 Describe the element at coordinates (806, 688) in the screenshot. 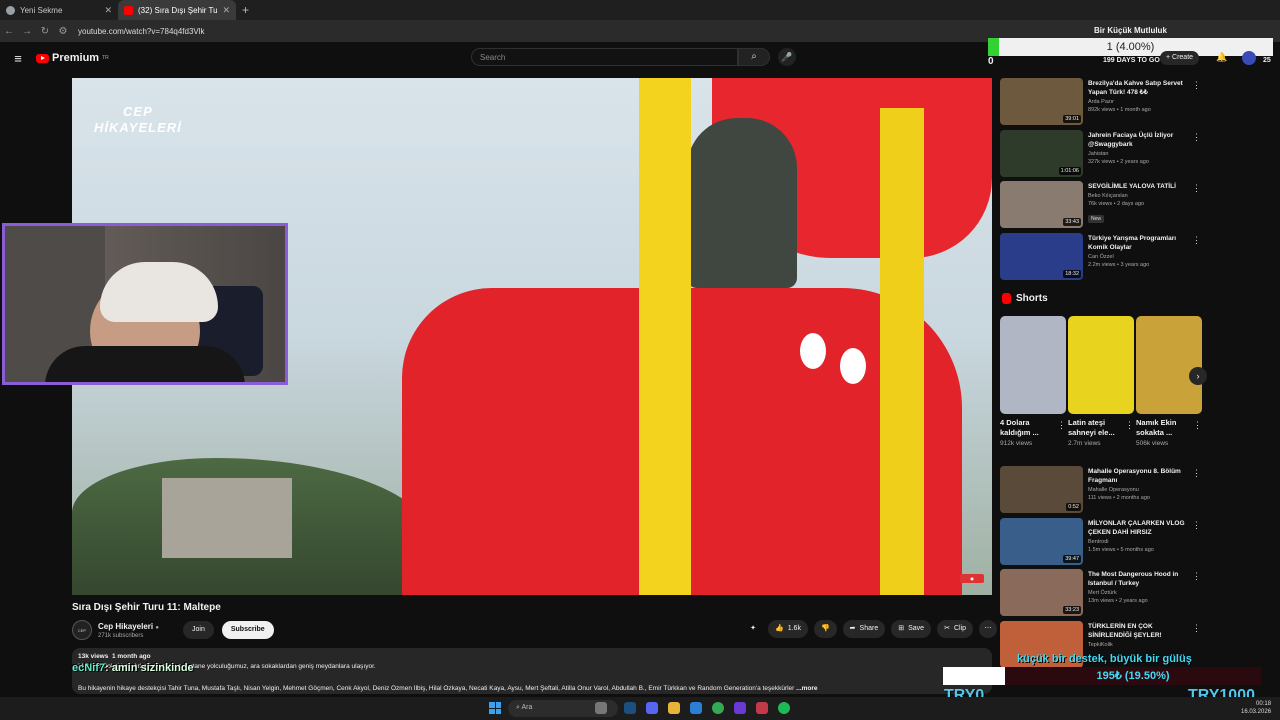

I see `more-link: ...more` at that location.